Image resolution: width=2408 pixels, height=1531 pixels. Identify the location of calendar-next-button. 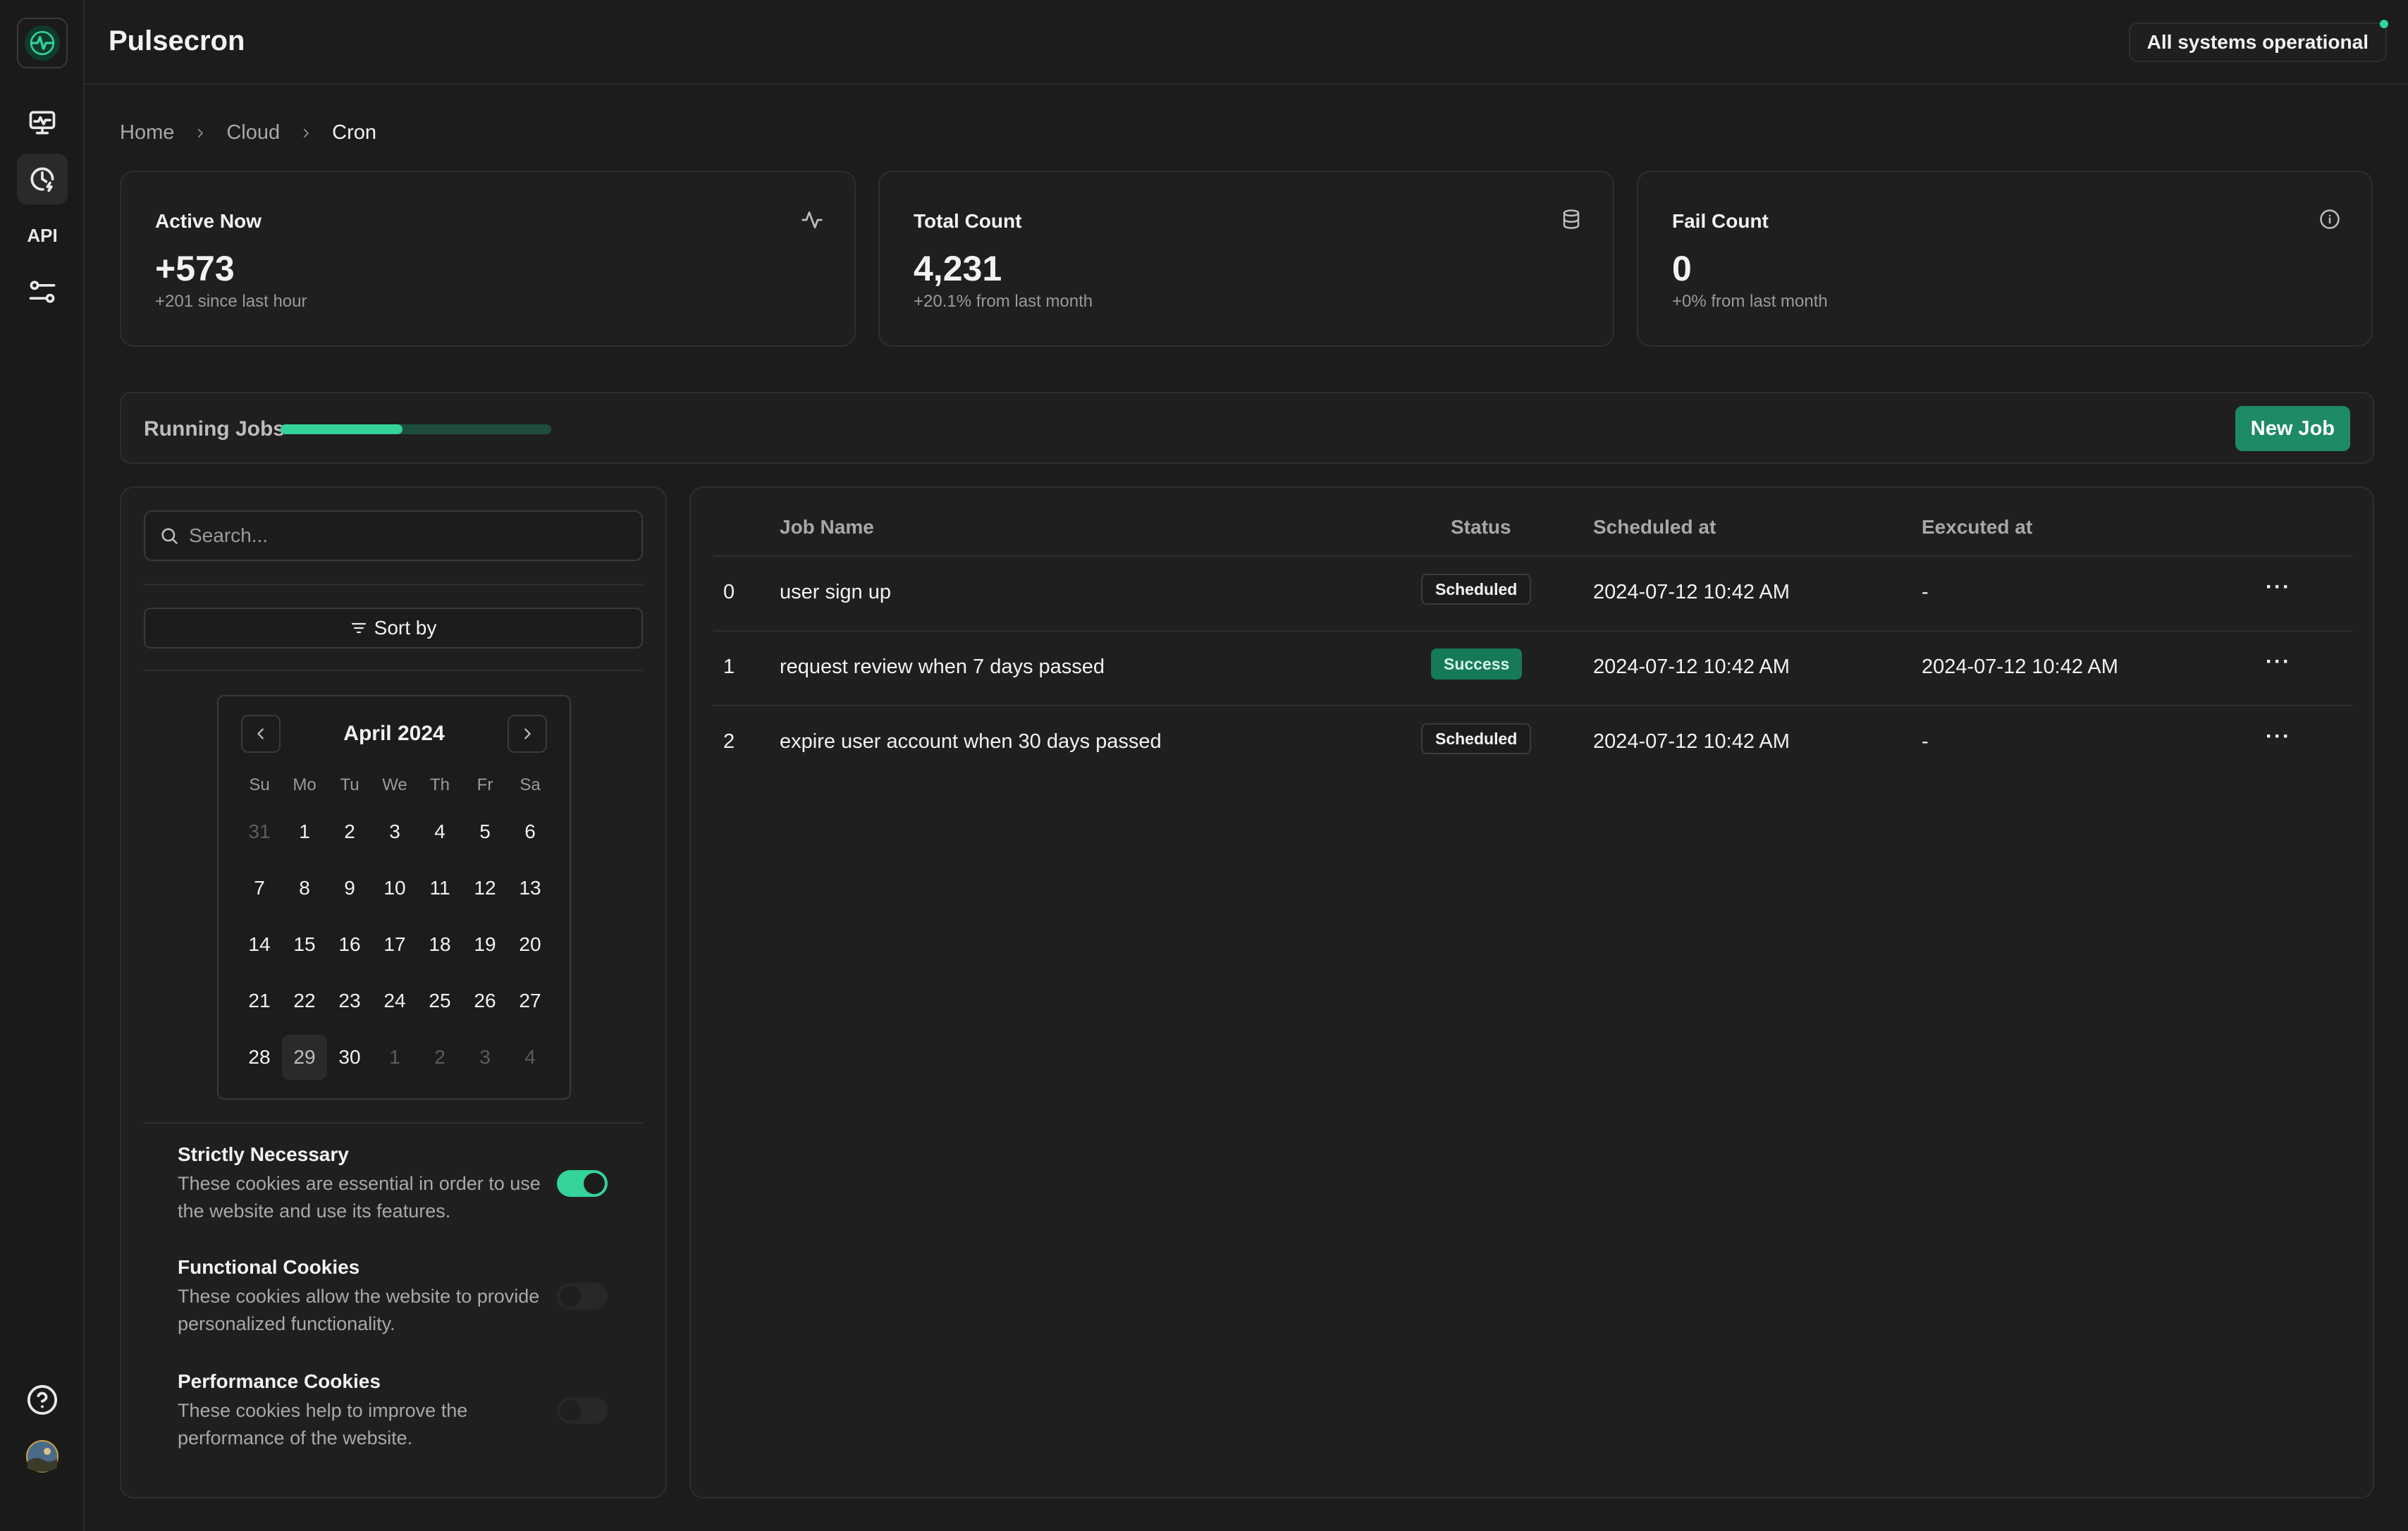
(527, 734).